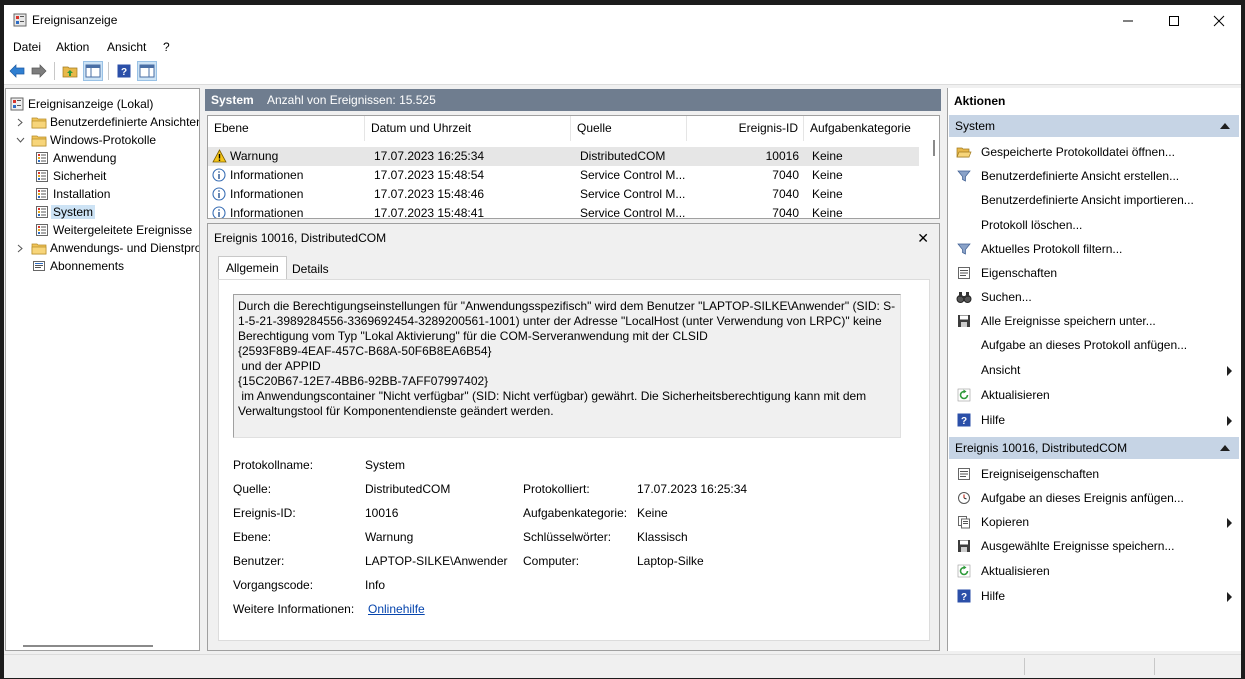 This screenshot has width=1245, height=679. What do you see at coordinates (65, 212) in the screenshot?
I see `tree-node-system: System` at bounding box center [65, 212].